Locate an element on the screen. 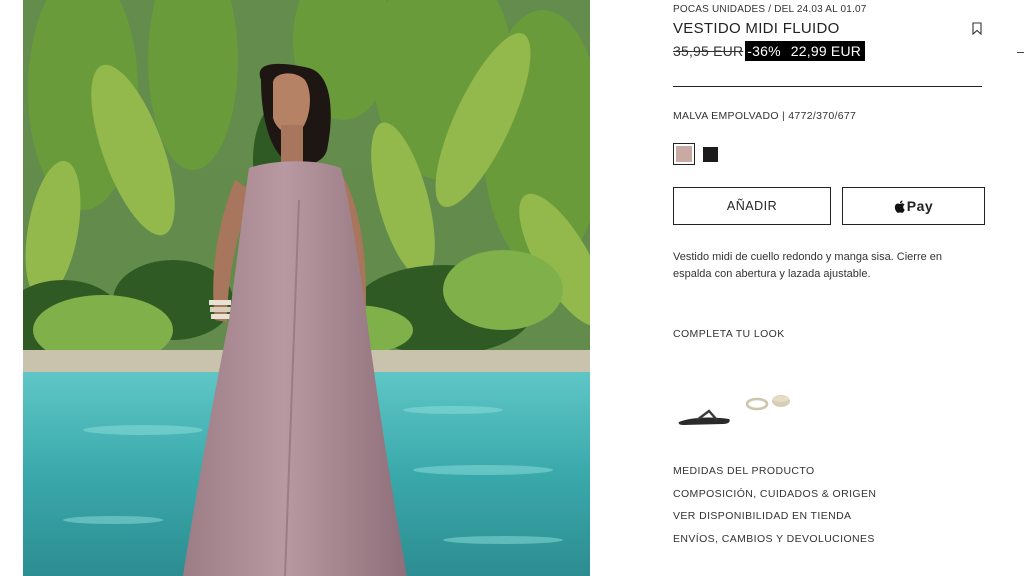  color-reference: MALVA EMPOLVADO | 4772/370/677 is located at coordinates (765, 116).